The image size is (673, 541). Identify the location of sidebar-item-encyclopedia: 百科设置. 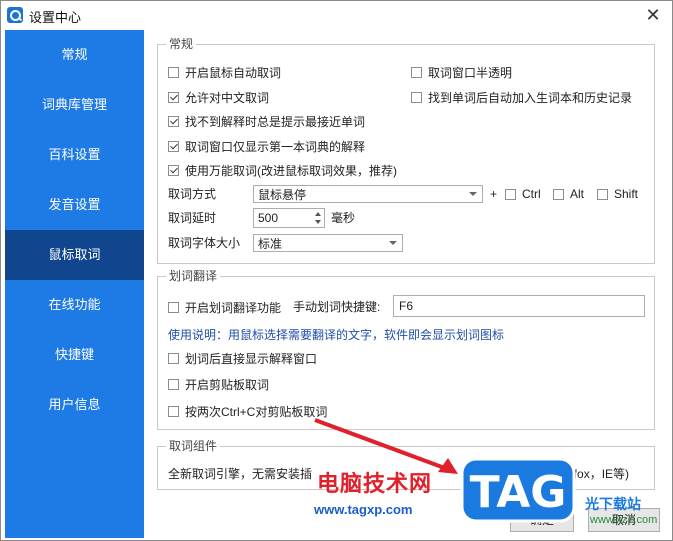
(74, 155).